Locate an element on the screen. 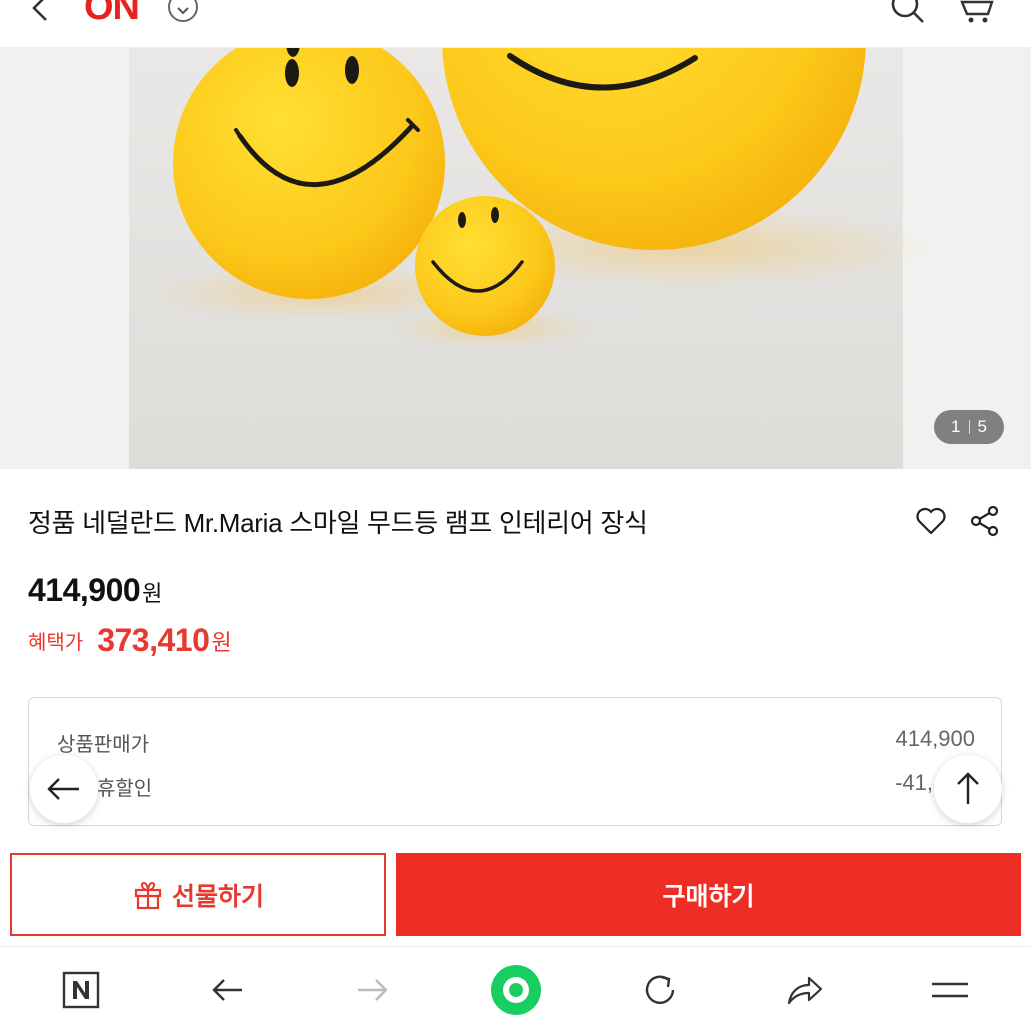 The image size is (1031, 1032). original-price-value: 414,900 is located at coordinates (84, 590).